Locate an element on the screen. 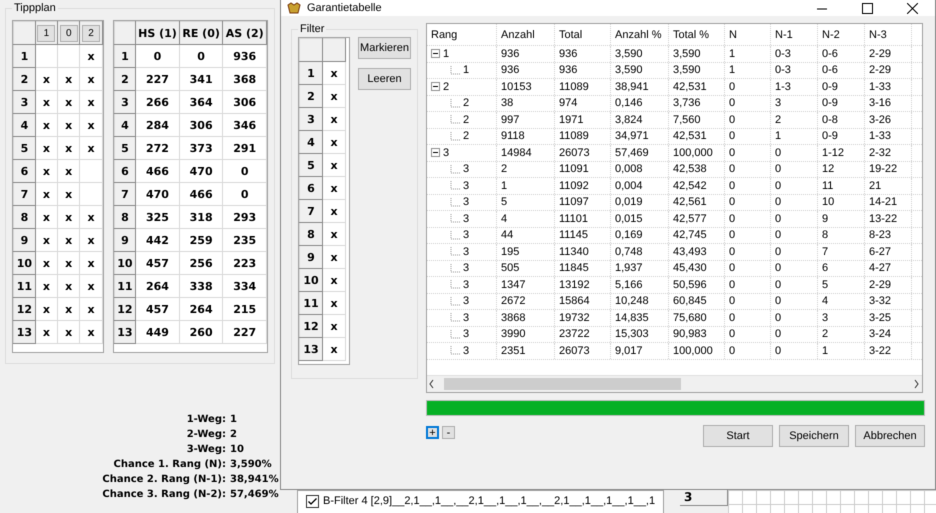 This screenshot has height=513, width=936. table-cell: 6 is located at coordinates (841, 268).